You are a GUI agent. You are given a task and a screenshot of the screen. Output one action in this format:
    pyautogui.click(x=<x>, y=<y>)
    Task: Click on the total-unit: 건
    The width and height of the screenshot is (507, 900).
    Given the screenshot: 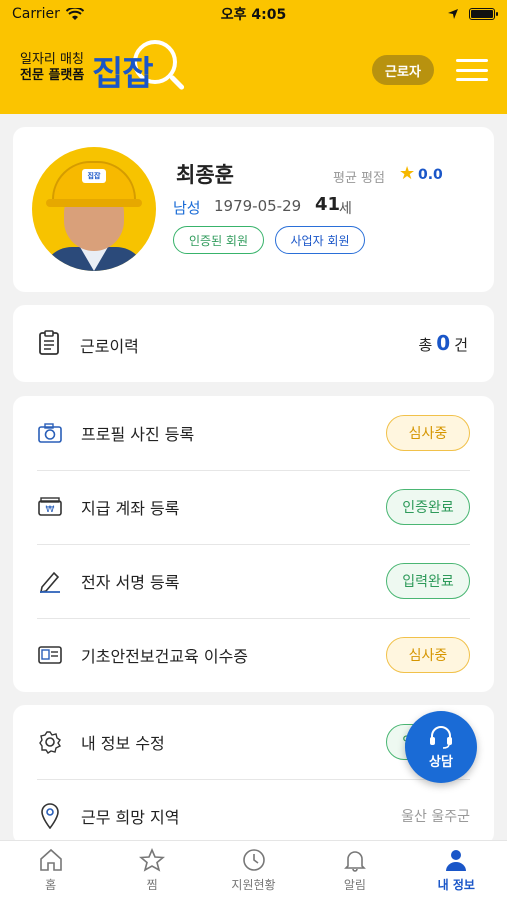 What is the action you would take?
    pyautogui.click(x=461, y=345)
    